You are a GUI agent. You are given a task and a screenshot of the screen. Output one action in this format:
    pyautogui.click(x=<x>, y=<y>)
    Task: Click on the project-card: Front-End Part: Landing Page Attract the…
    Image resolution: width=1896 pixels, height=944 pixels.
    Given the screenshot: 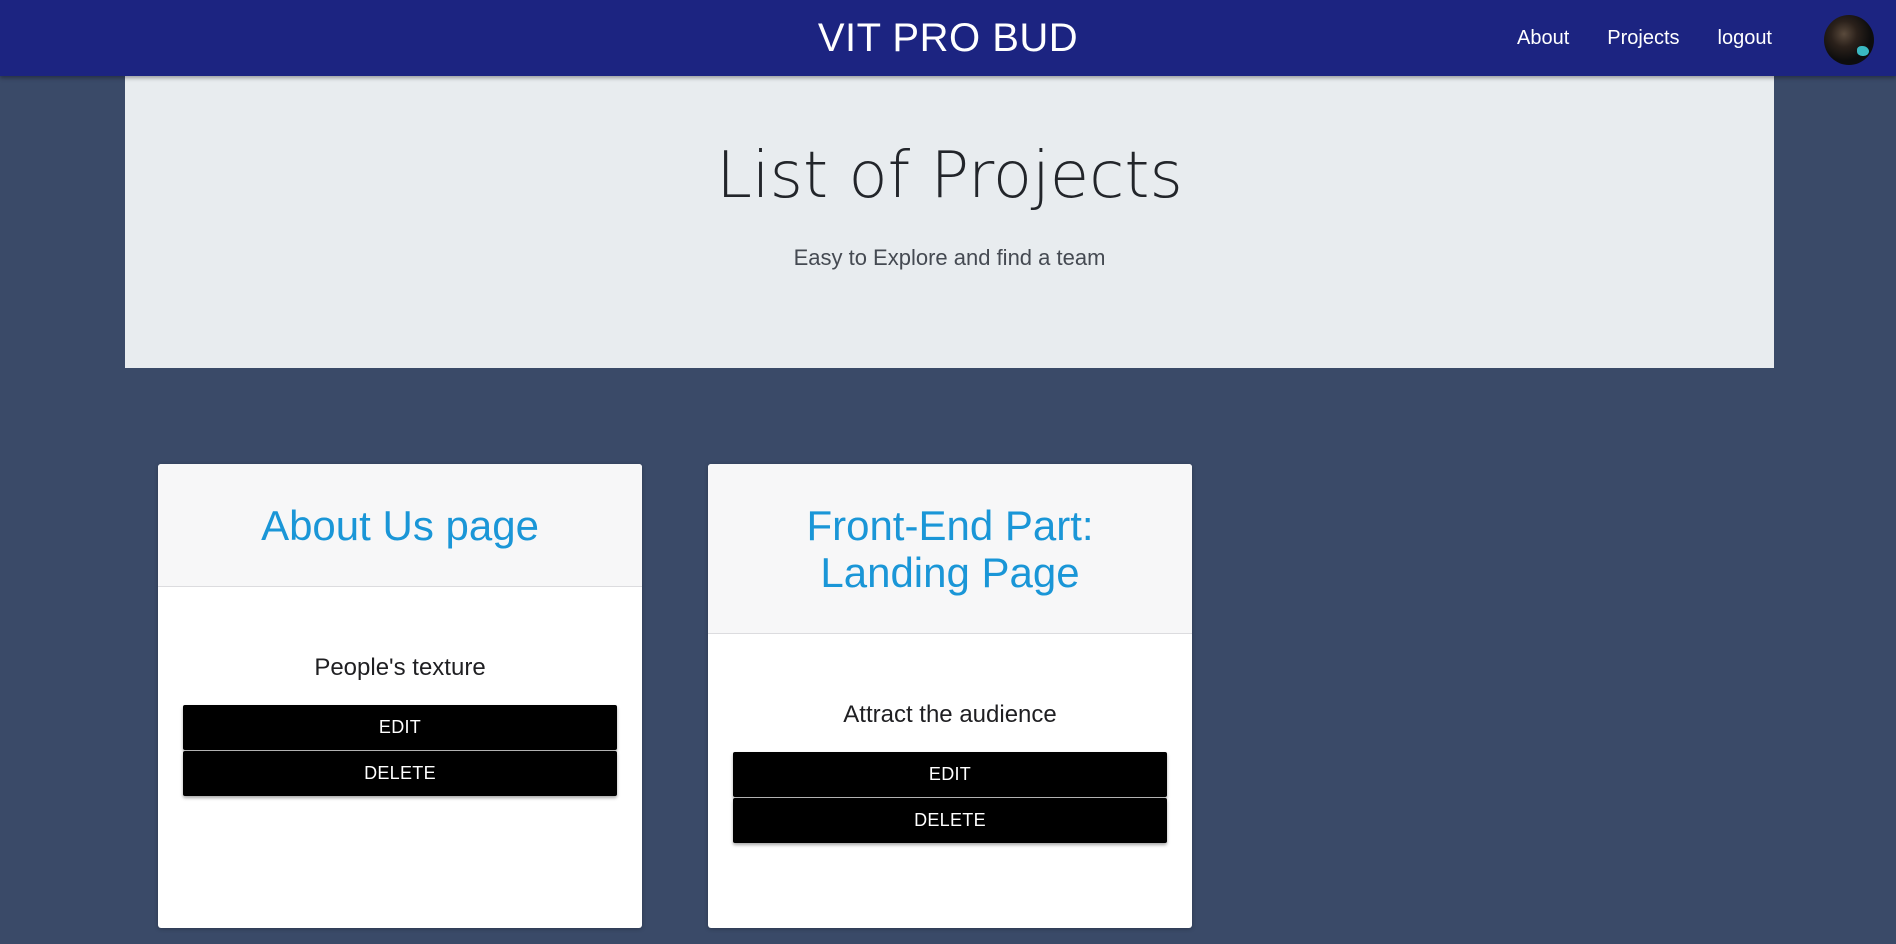 What is the action you would take?
    pyautogui.click(x=950, y=696)
    